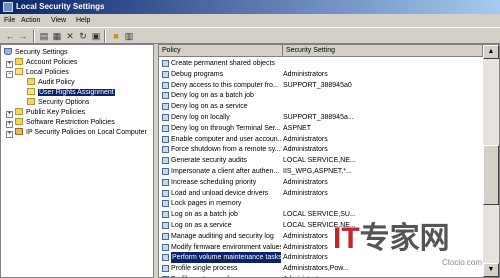  I want to click on policy-name: Perform volume maintenance tasks, so click(226, 258).